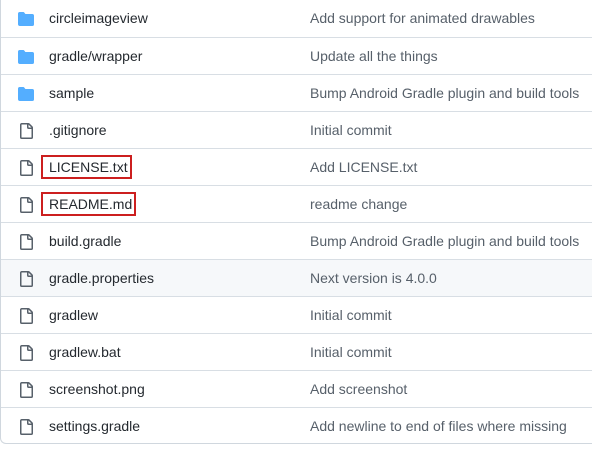 Image resolution: width=593 pixels, height=449 pixels. Describe the element at coordinates (296, 203) in the screenshot. I see `file-row-readme: README.md readme change` at that location.